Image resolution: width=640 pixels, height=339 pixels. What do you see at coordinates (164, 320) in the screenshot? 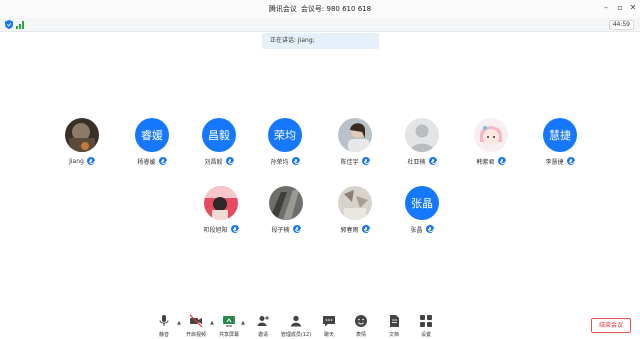
I see `microphone-icon` at bounding box center [164, 320].